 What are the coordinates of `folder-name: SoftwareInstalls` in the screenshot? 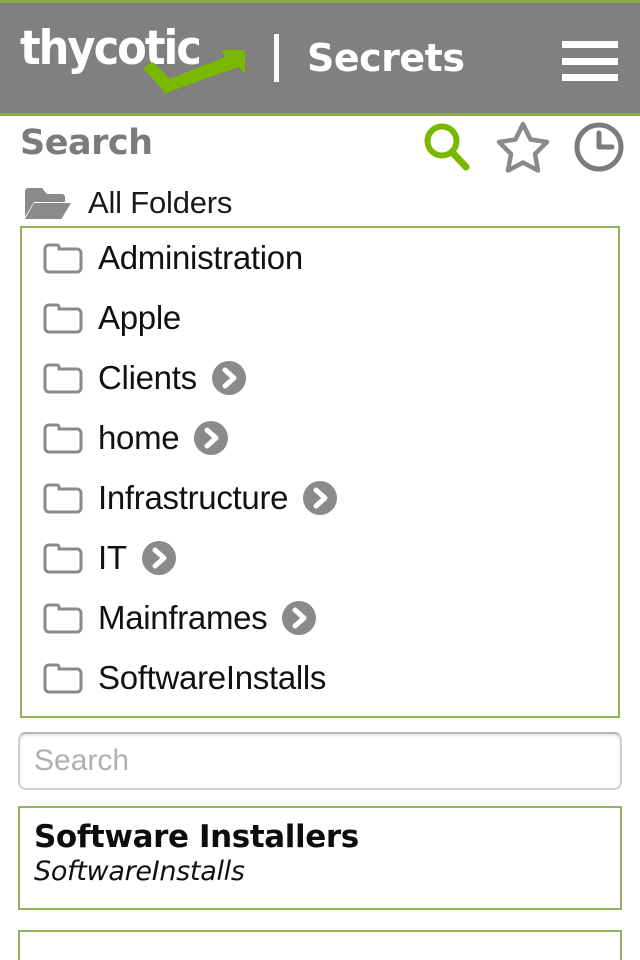 It's located at (212, 677).